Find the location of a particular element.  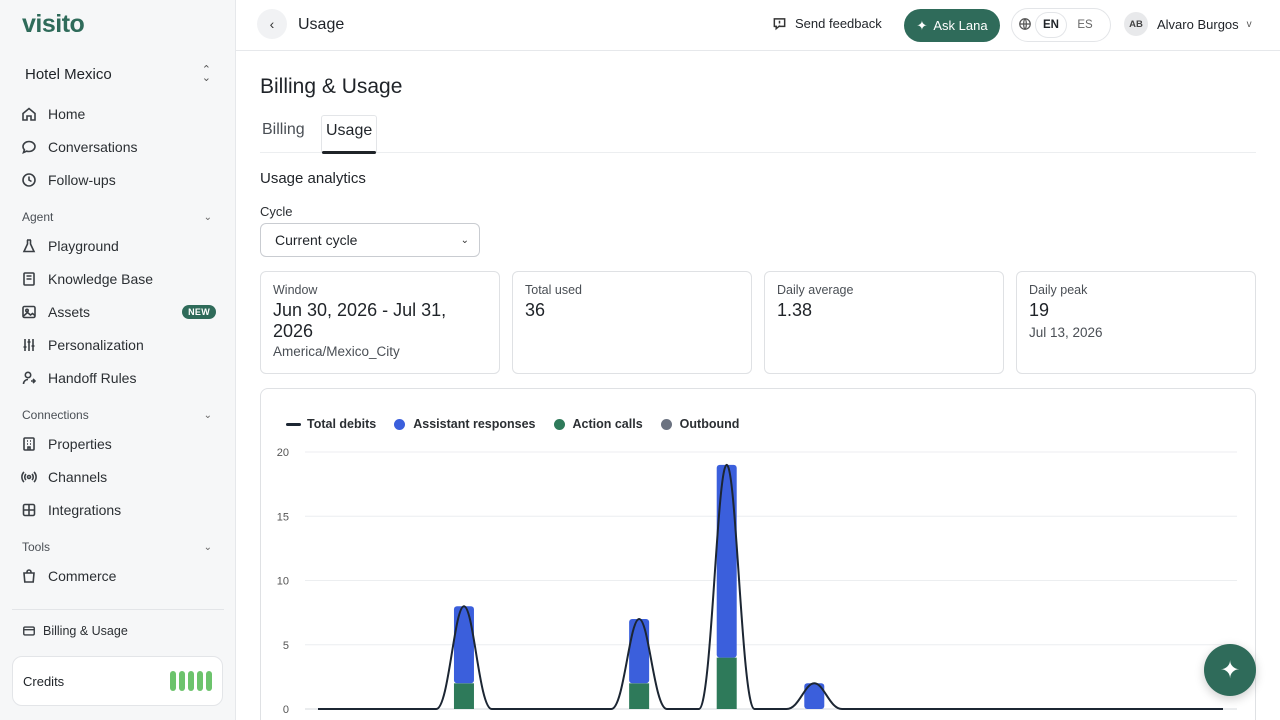

sidebar-item-label: Commerce is located at coordinates (82, 576).